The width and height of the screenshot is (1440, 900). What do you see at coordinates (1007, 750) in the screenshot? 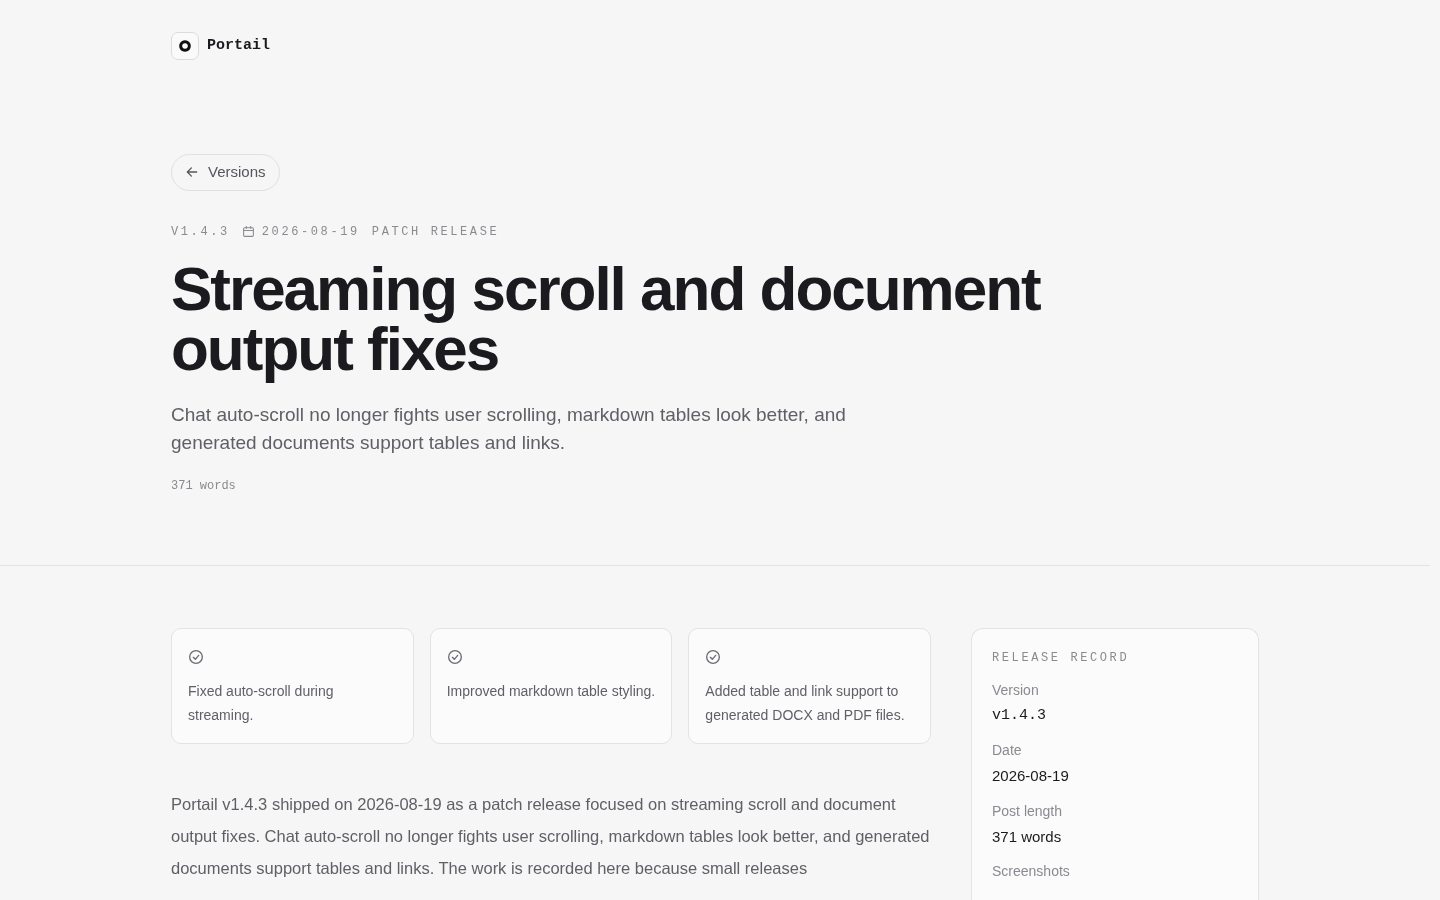
I see `record-label: Date` at bounding box center [1007, 750].